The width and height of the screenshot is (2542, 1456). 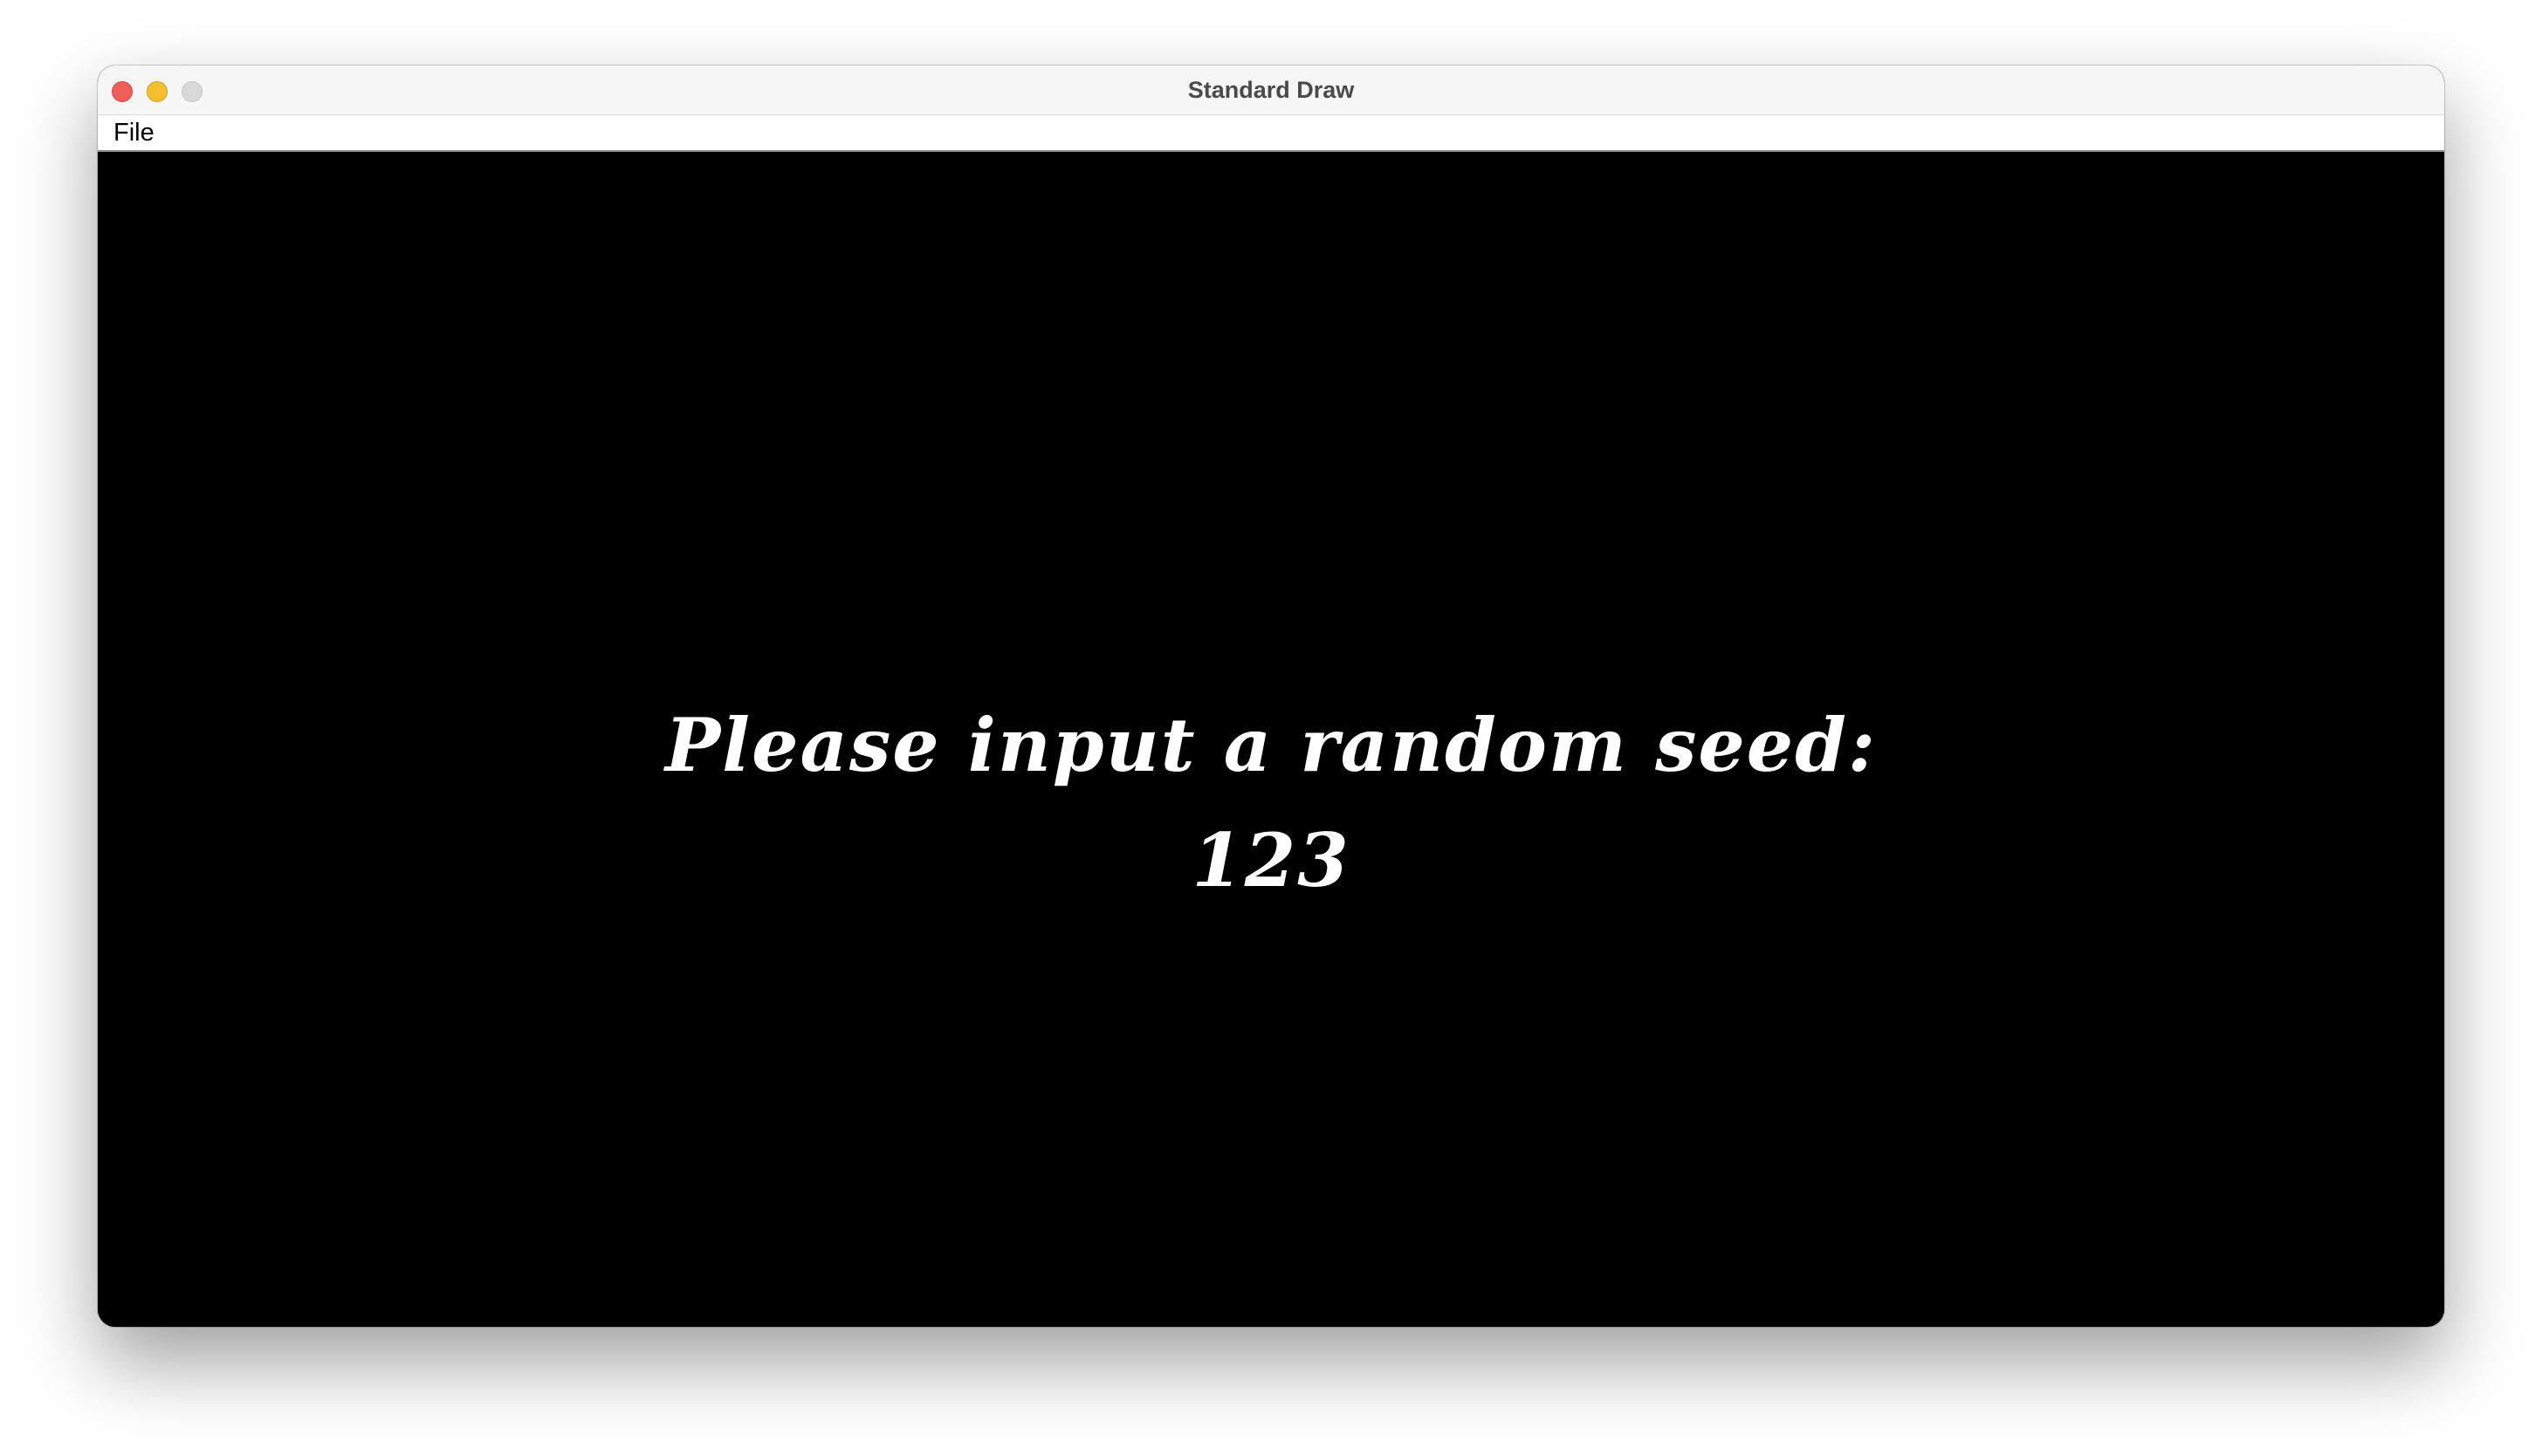 What do you see at coordinates (1271, 860) in the screenshot?
I see `seed-input-value: 123` at bounding box center [1271, 860].